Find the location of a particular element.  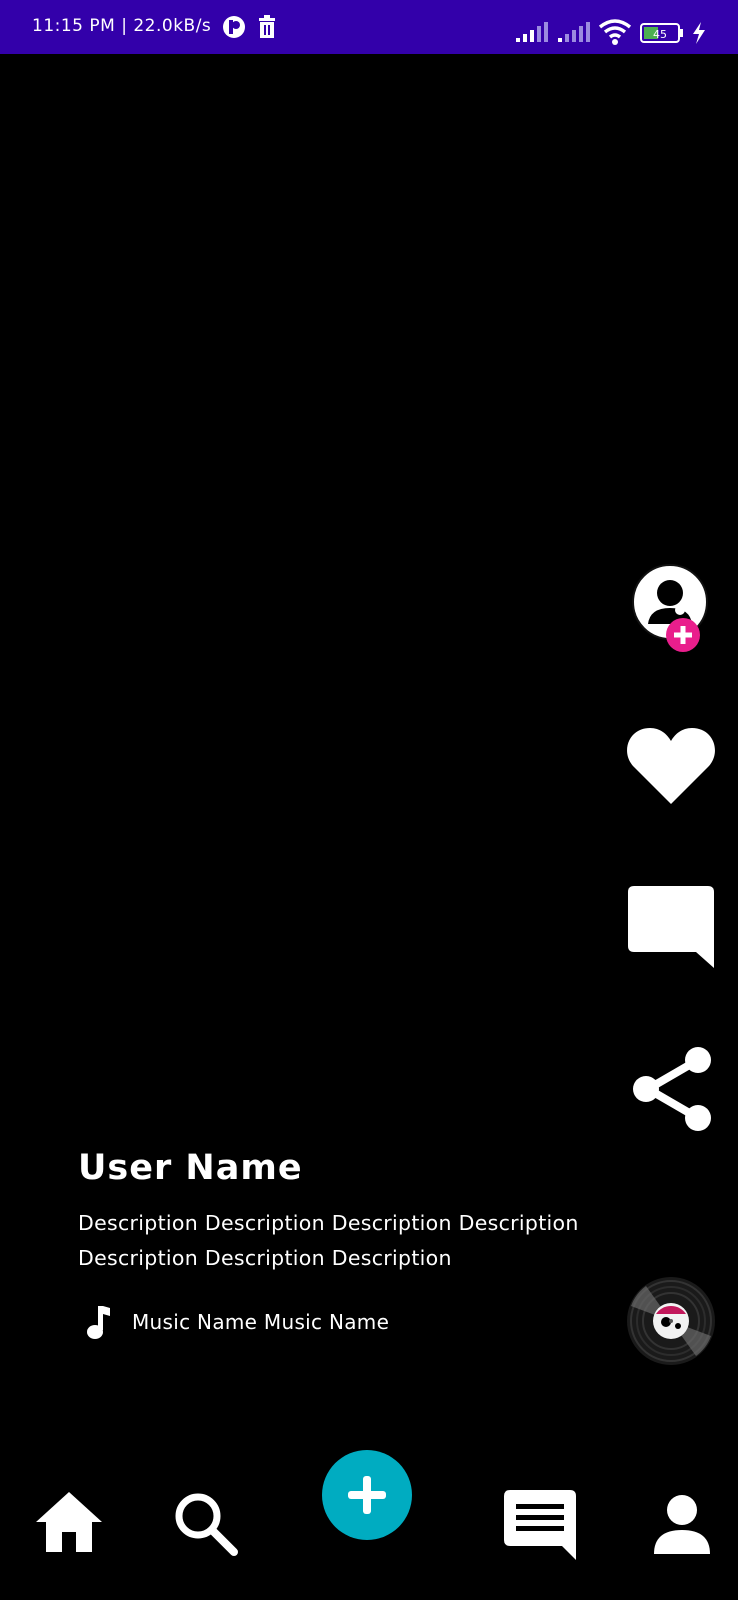

comment-icon is located at coordinates (671, 926).